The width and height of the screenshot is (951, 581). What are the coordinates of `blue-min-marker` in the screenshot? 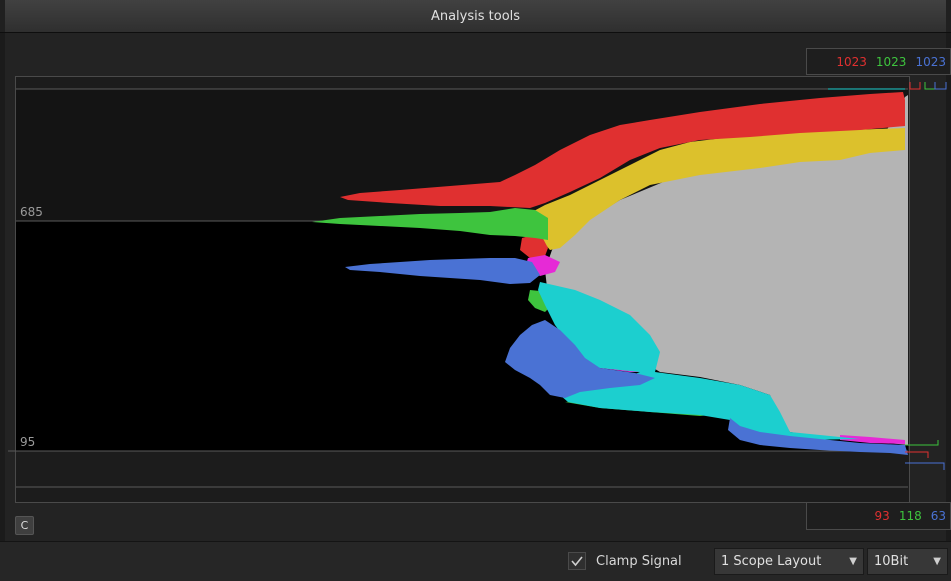 It's located at (925, 466).